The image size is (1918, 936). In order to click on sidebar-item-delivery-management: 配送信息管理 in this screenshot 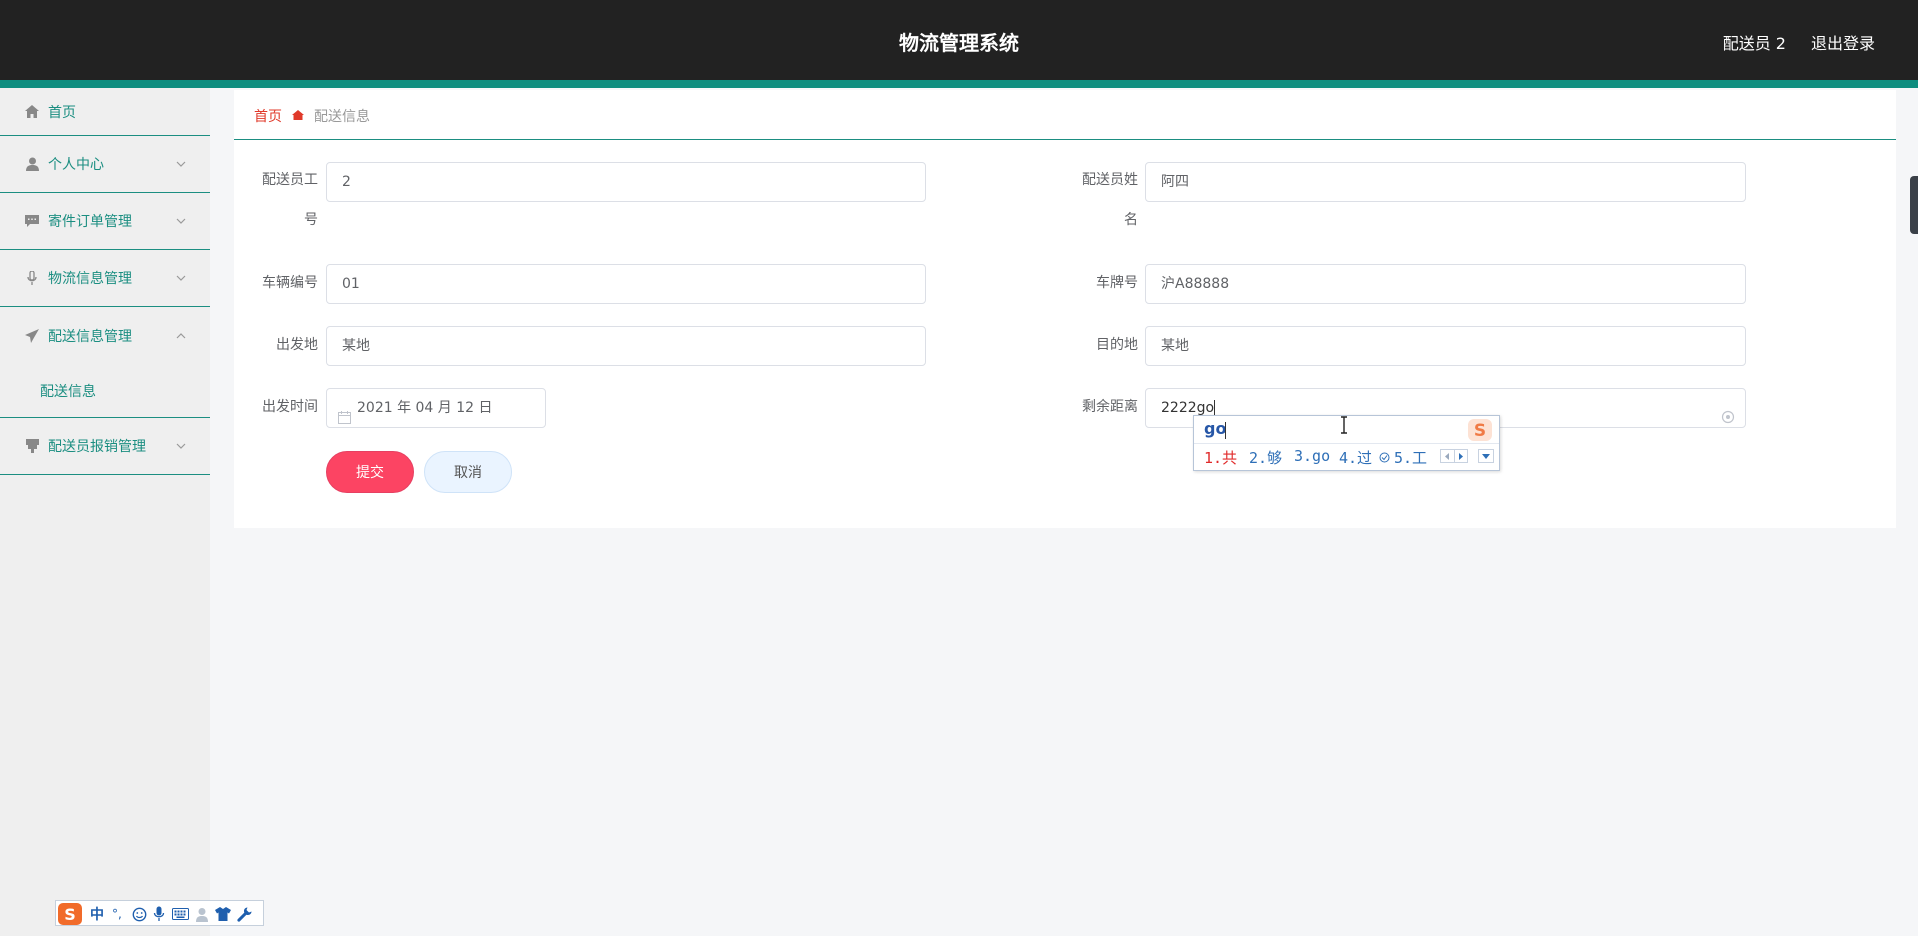, I will do `click(105, 335)`.